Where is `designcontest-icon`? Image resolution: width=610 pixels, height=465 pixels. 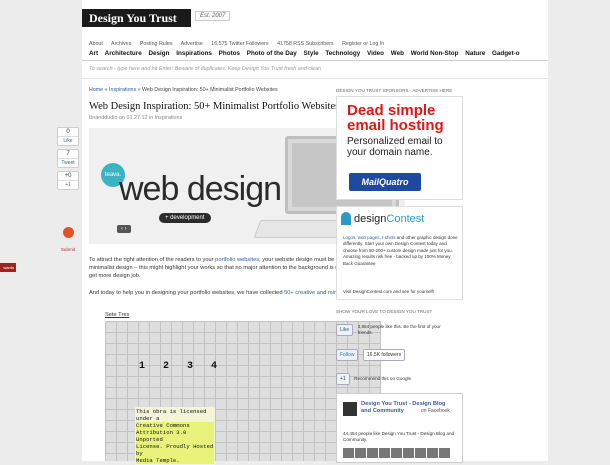
designcontest-icon is located at coordinates (346, 218).